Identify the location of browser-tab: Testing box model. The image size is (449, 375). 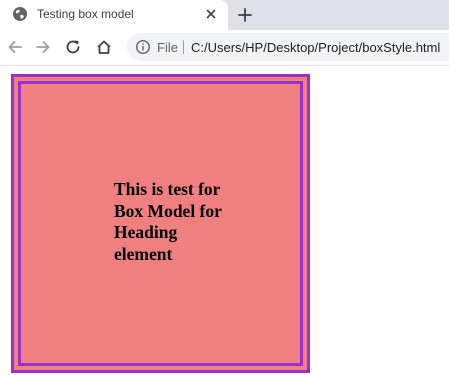
(114, 15).